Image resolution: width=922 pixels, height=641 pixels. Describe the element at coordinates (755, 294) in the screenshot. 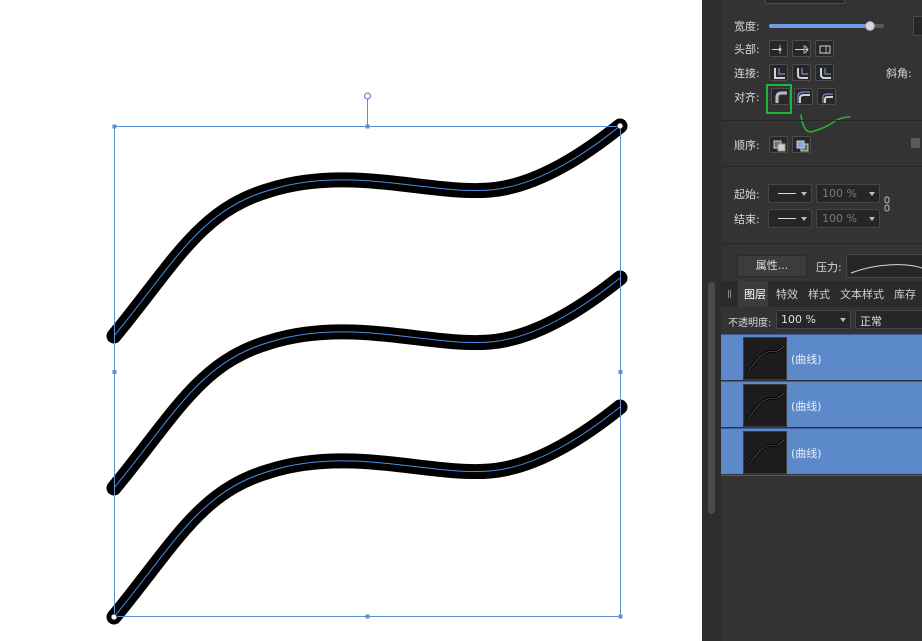

I see `tab-layers: 图层` at that location.